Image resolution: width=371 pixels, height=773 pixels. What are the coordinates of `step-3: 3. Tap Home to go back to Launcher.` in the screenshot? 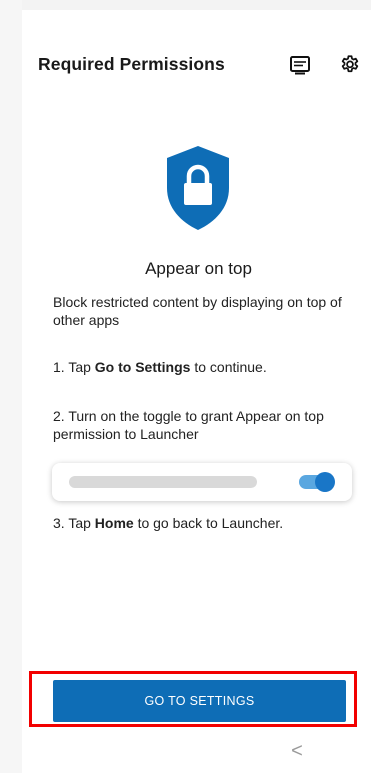 It's located at (203, 523).